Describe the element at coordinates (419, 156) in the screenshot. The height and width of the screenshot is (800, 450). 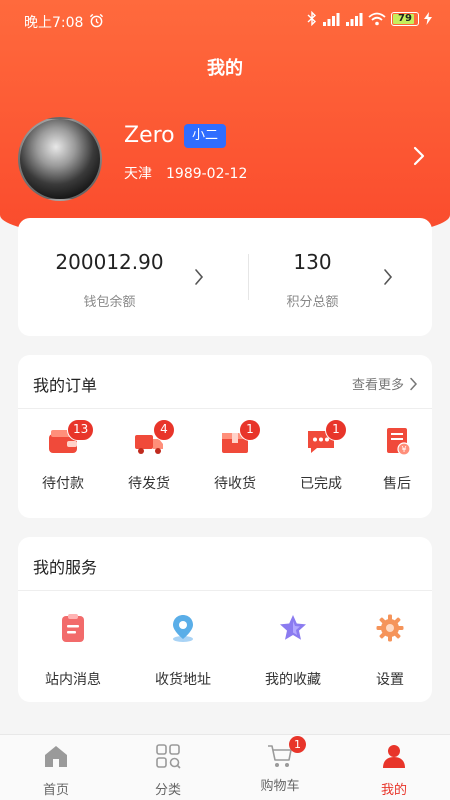
I see `profile-chevron-right-icon` at that location.